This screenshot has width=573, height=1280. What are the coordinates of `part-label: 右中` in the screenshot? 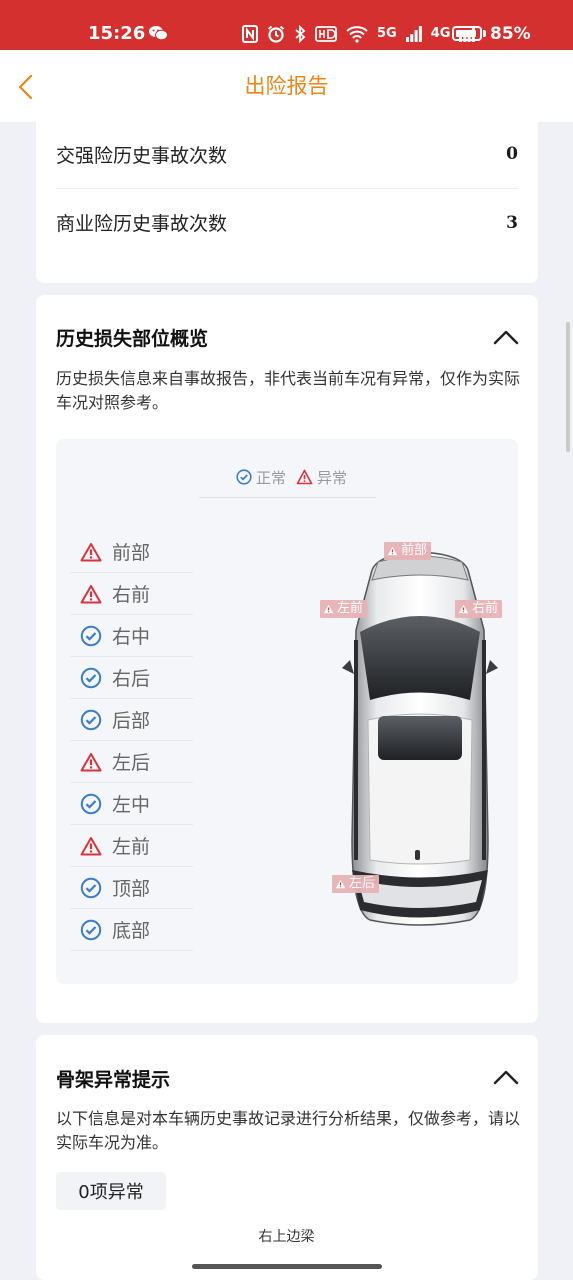 It's located at (131, 637).